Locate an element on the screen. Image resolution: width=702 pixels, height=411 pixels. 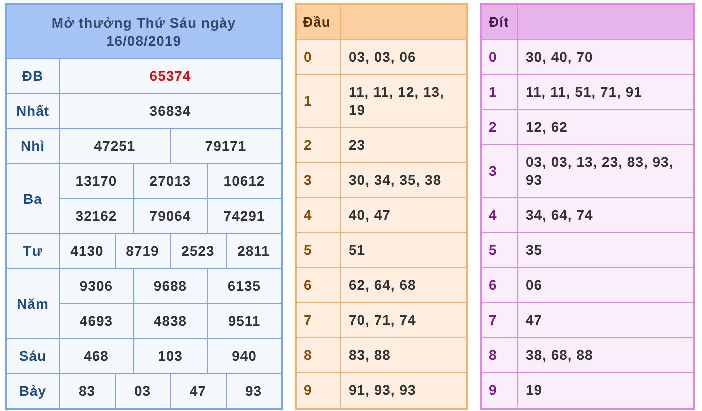
prize-number: 103 is located at coordinates (170, 356).